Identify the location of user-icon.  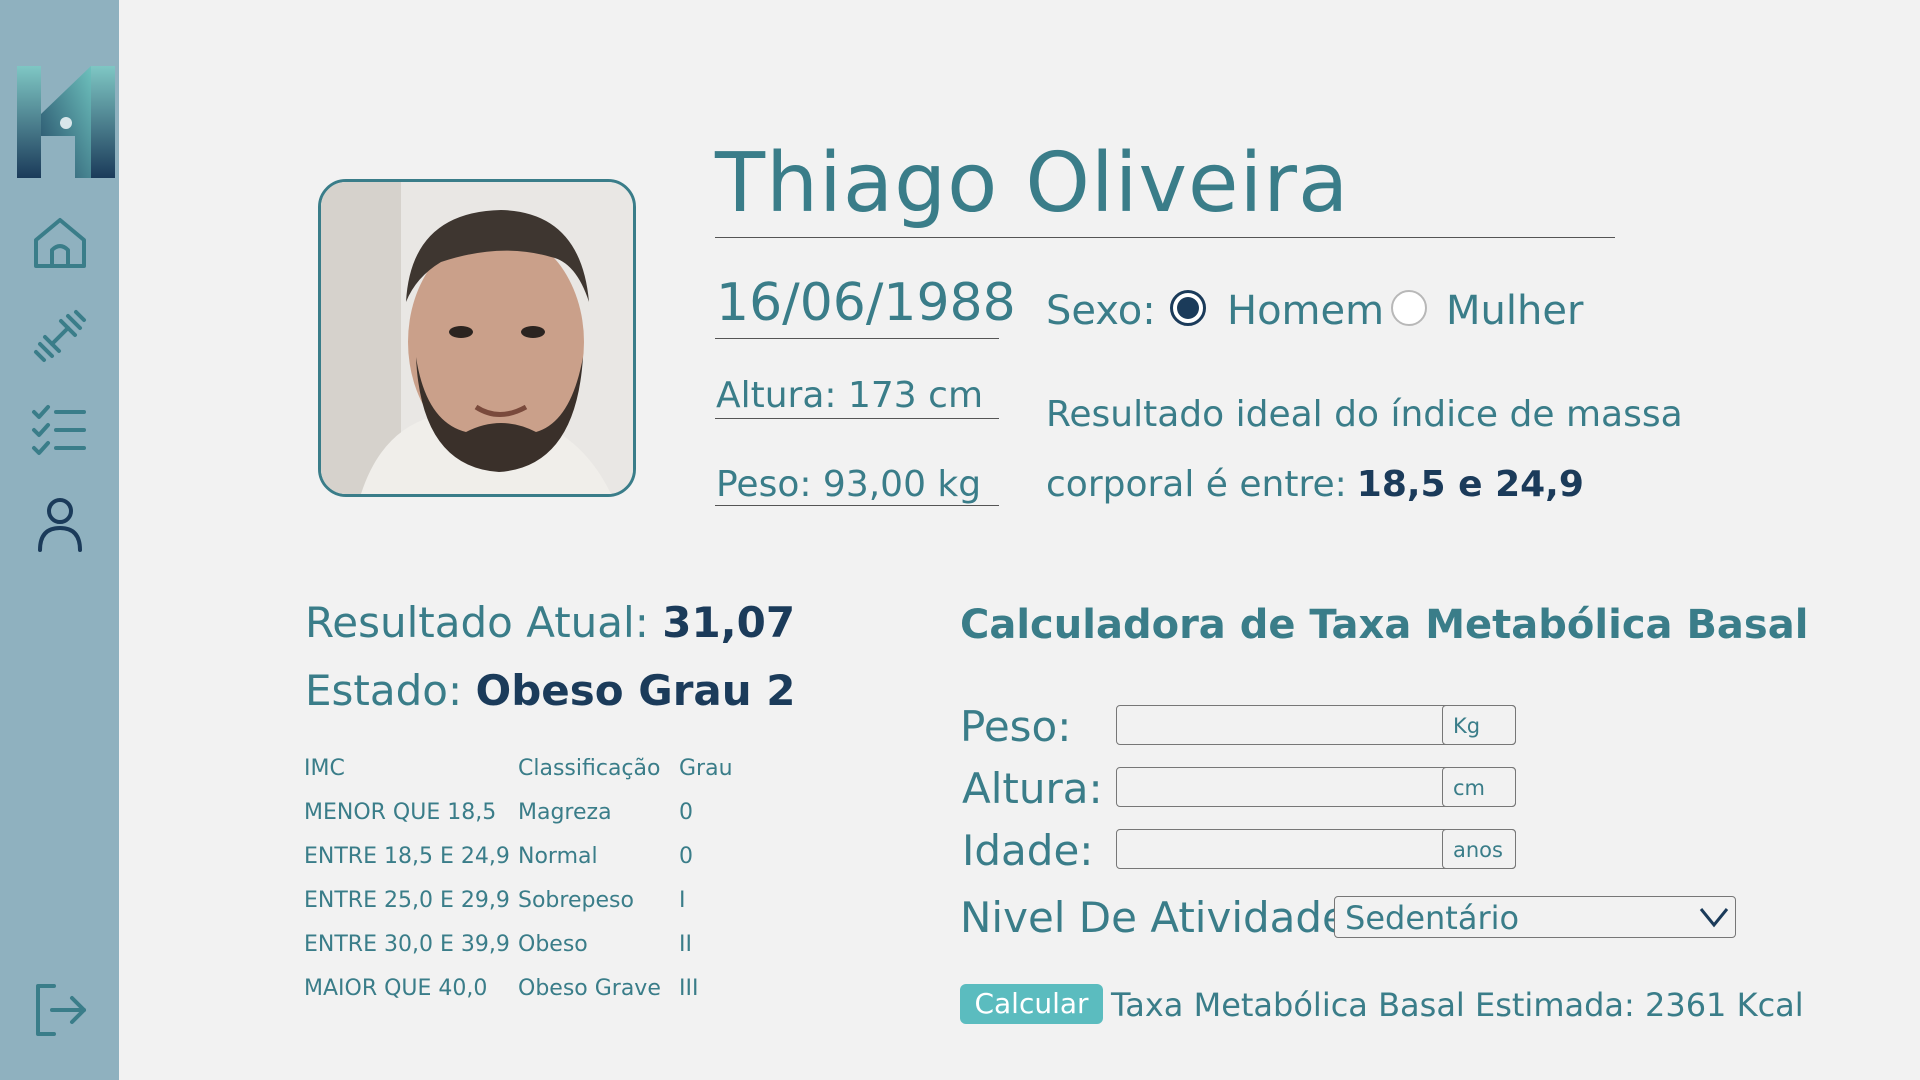
(60, 524).